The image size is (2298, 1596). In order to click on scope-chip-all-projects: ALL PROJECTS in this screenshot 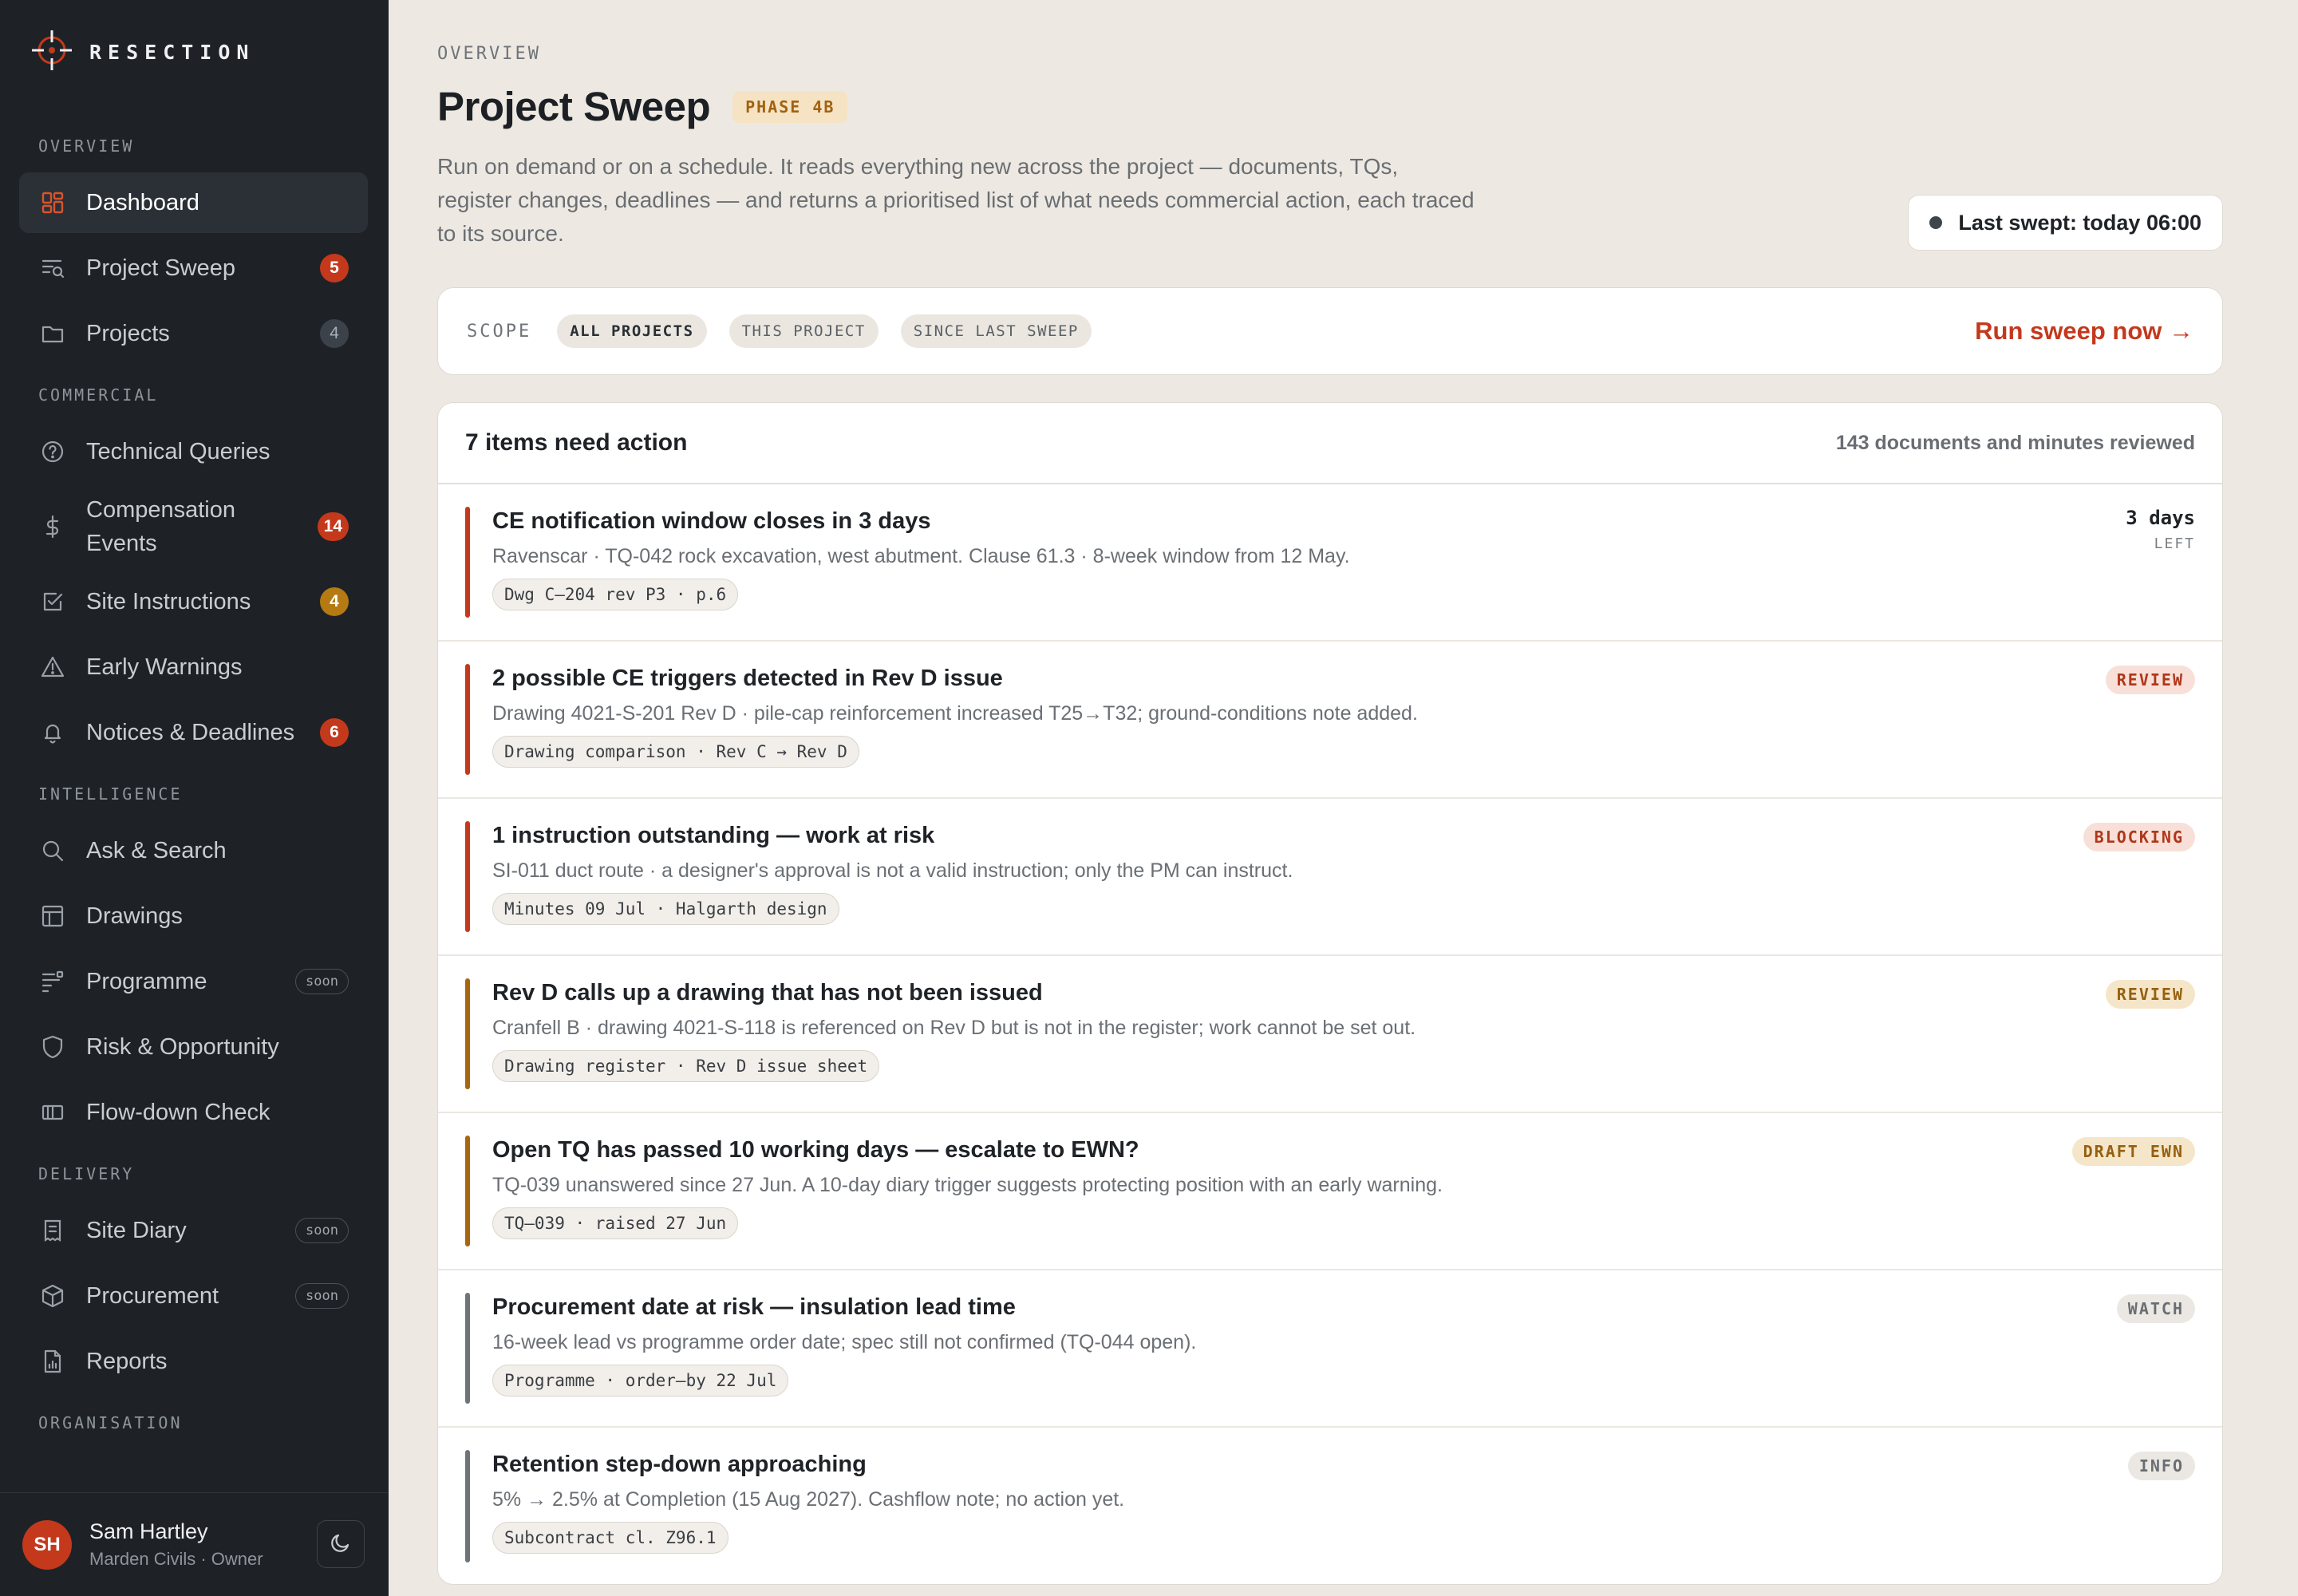, I will do `click(632, 331)`.